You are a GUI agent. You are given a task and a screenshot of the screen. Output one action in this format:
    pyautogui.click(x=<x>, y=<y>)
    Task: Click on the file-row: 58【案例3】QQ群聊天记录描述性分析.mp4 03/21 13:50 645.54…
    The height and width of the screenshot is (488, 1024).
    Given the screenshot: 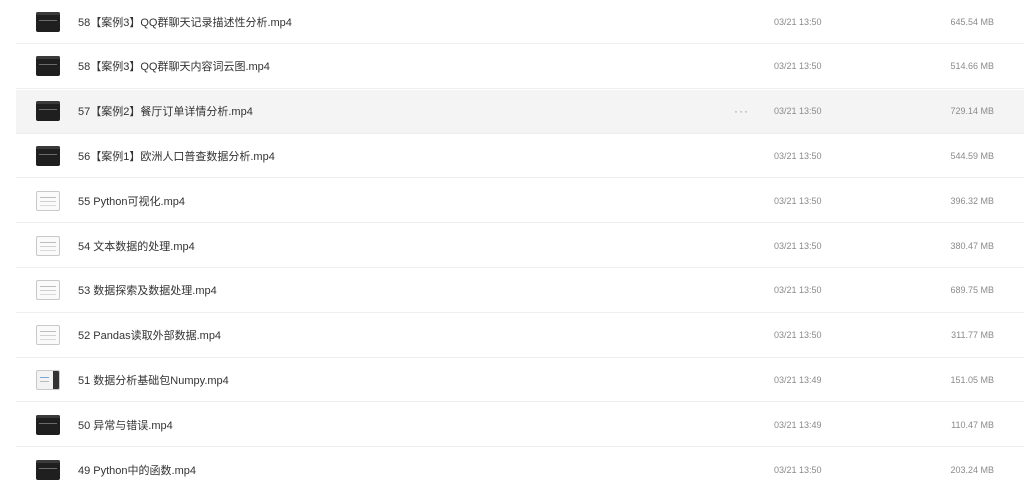 What is the action you would take?
    pyautogui.click(x=520, y=22)
    